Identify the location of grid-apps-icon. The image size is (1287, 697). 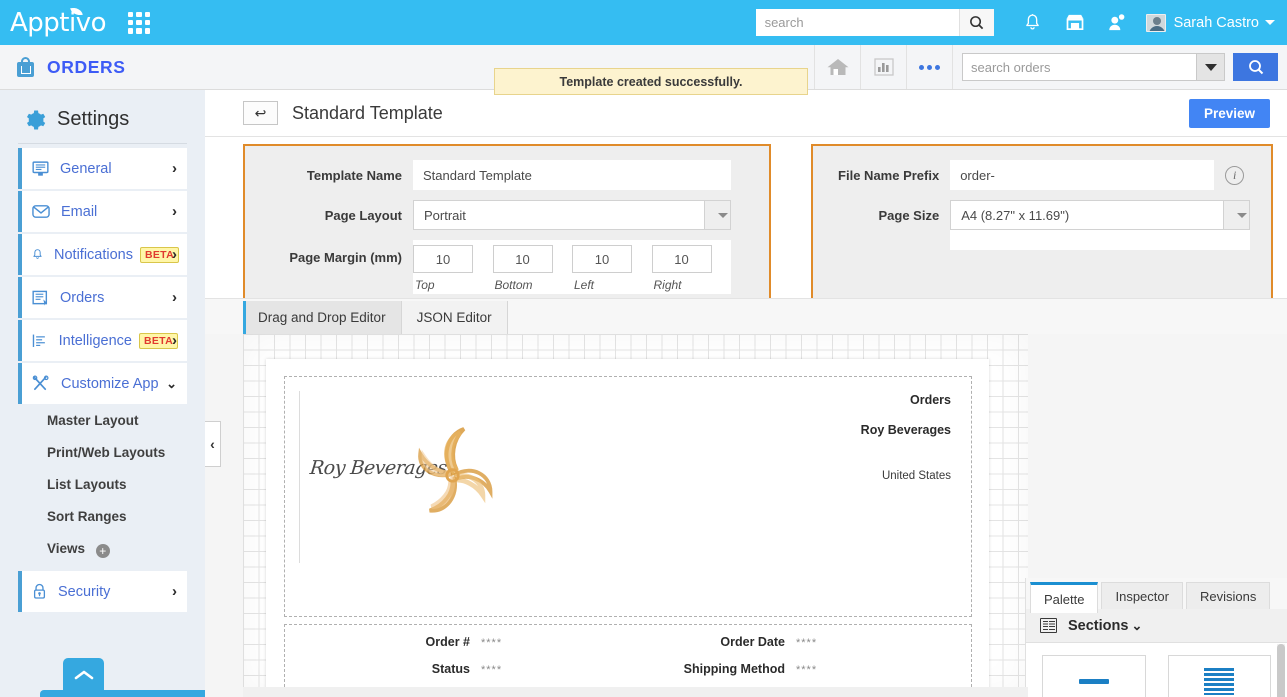
(139, 22).